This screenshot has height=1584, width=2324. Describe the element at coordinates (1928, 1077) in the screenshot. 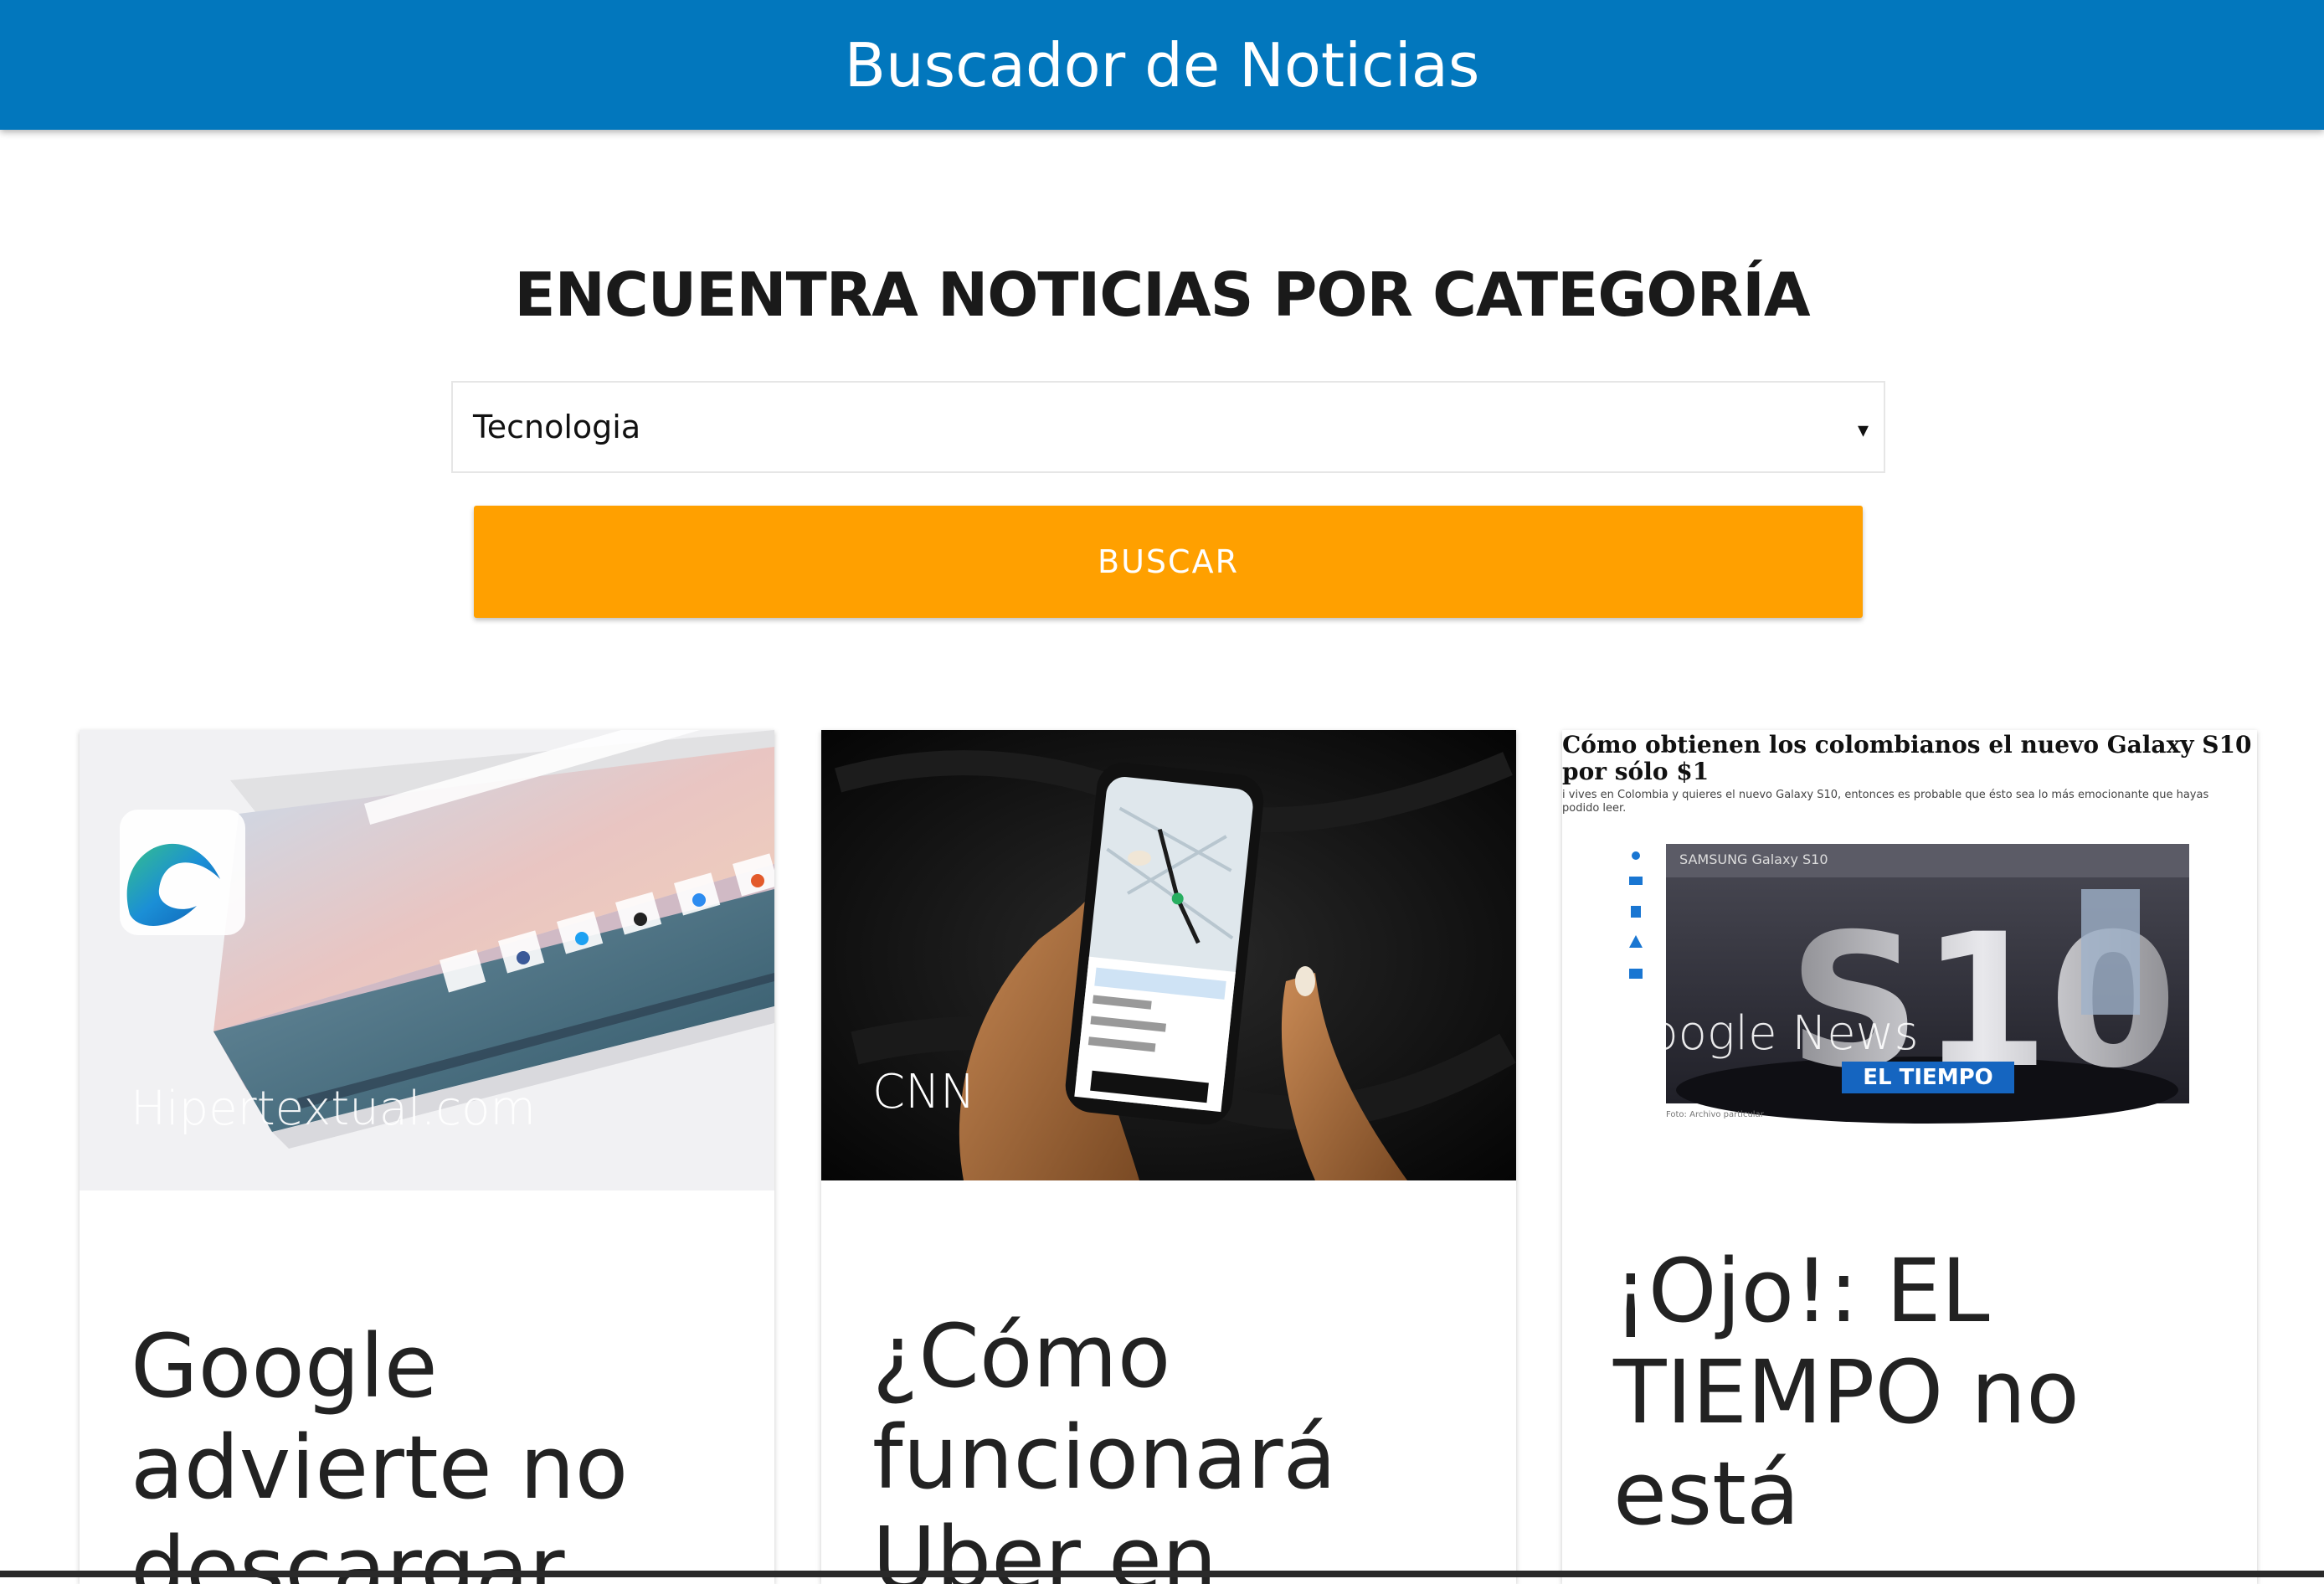

I see `clipping-banner: EL TIEMPO` at that location.